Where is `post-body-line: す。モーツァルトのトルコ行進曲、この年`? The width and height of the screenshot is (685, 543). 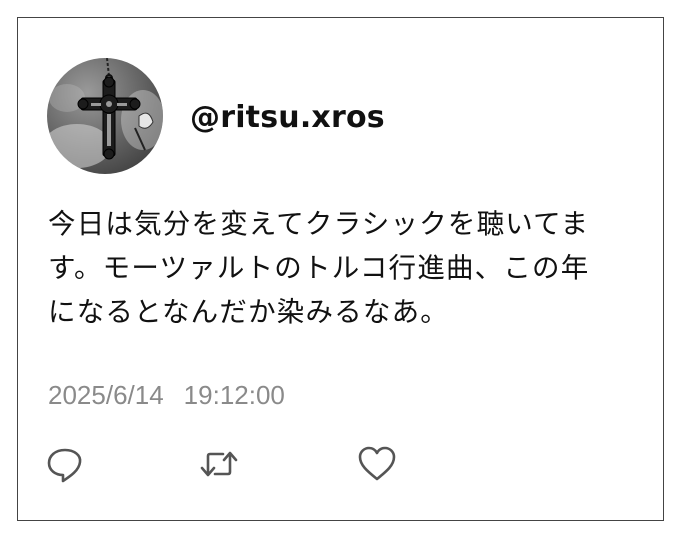 post-body-line: す。モーツァルトのトルコ行進曲、この年 is located at coordinates (319, 268).